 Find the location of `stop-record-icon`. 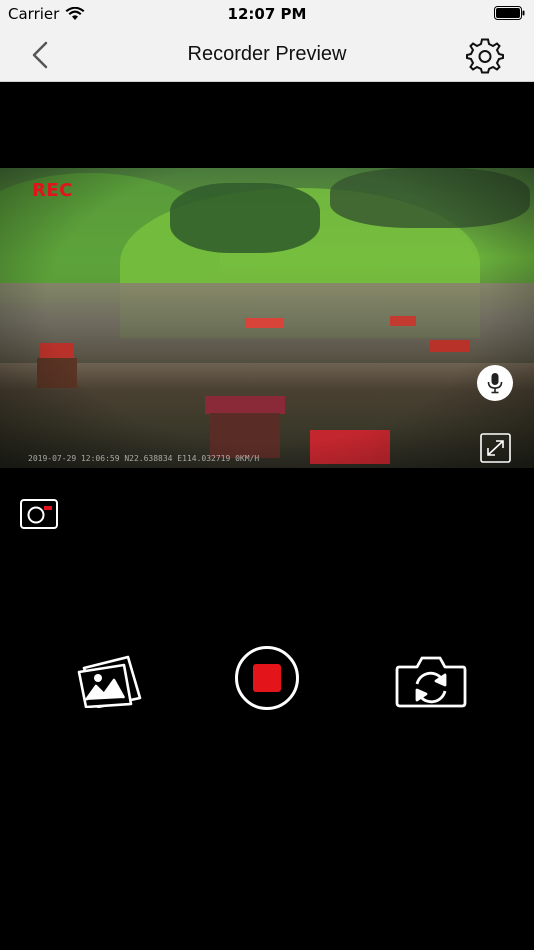

stop-record-icon is located at coordinates (267, 678).